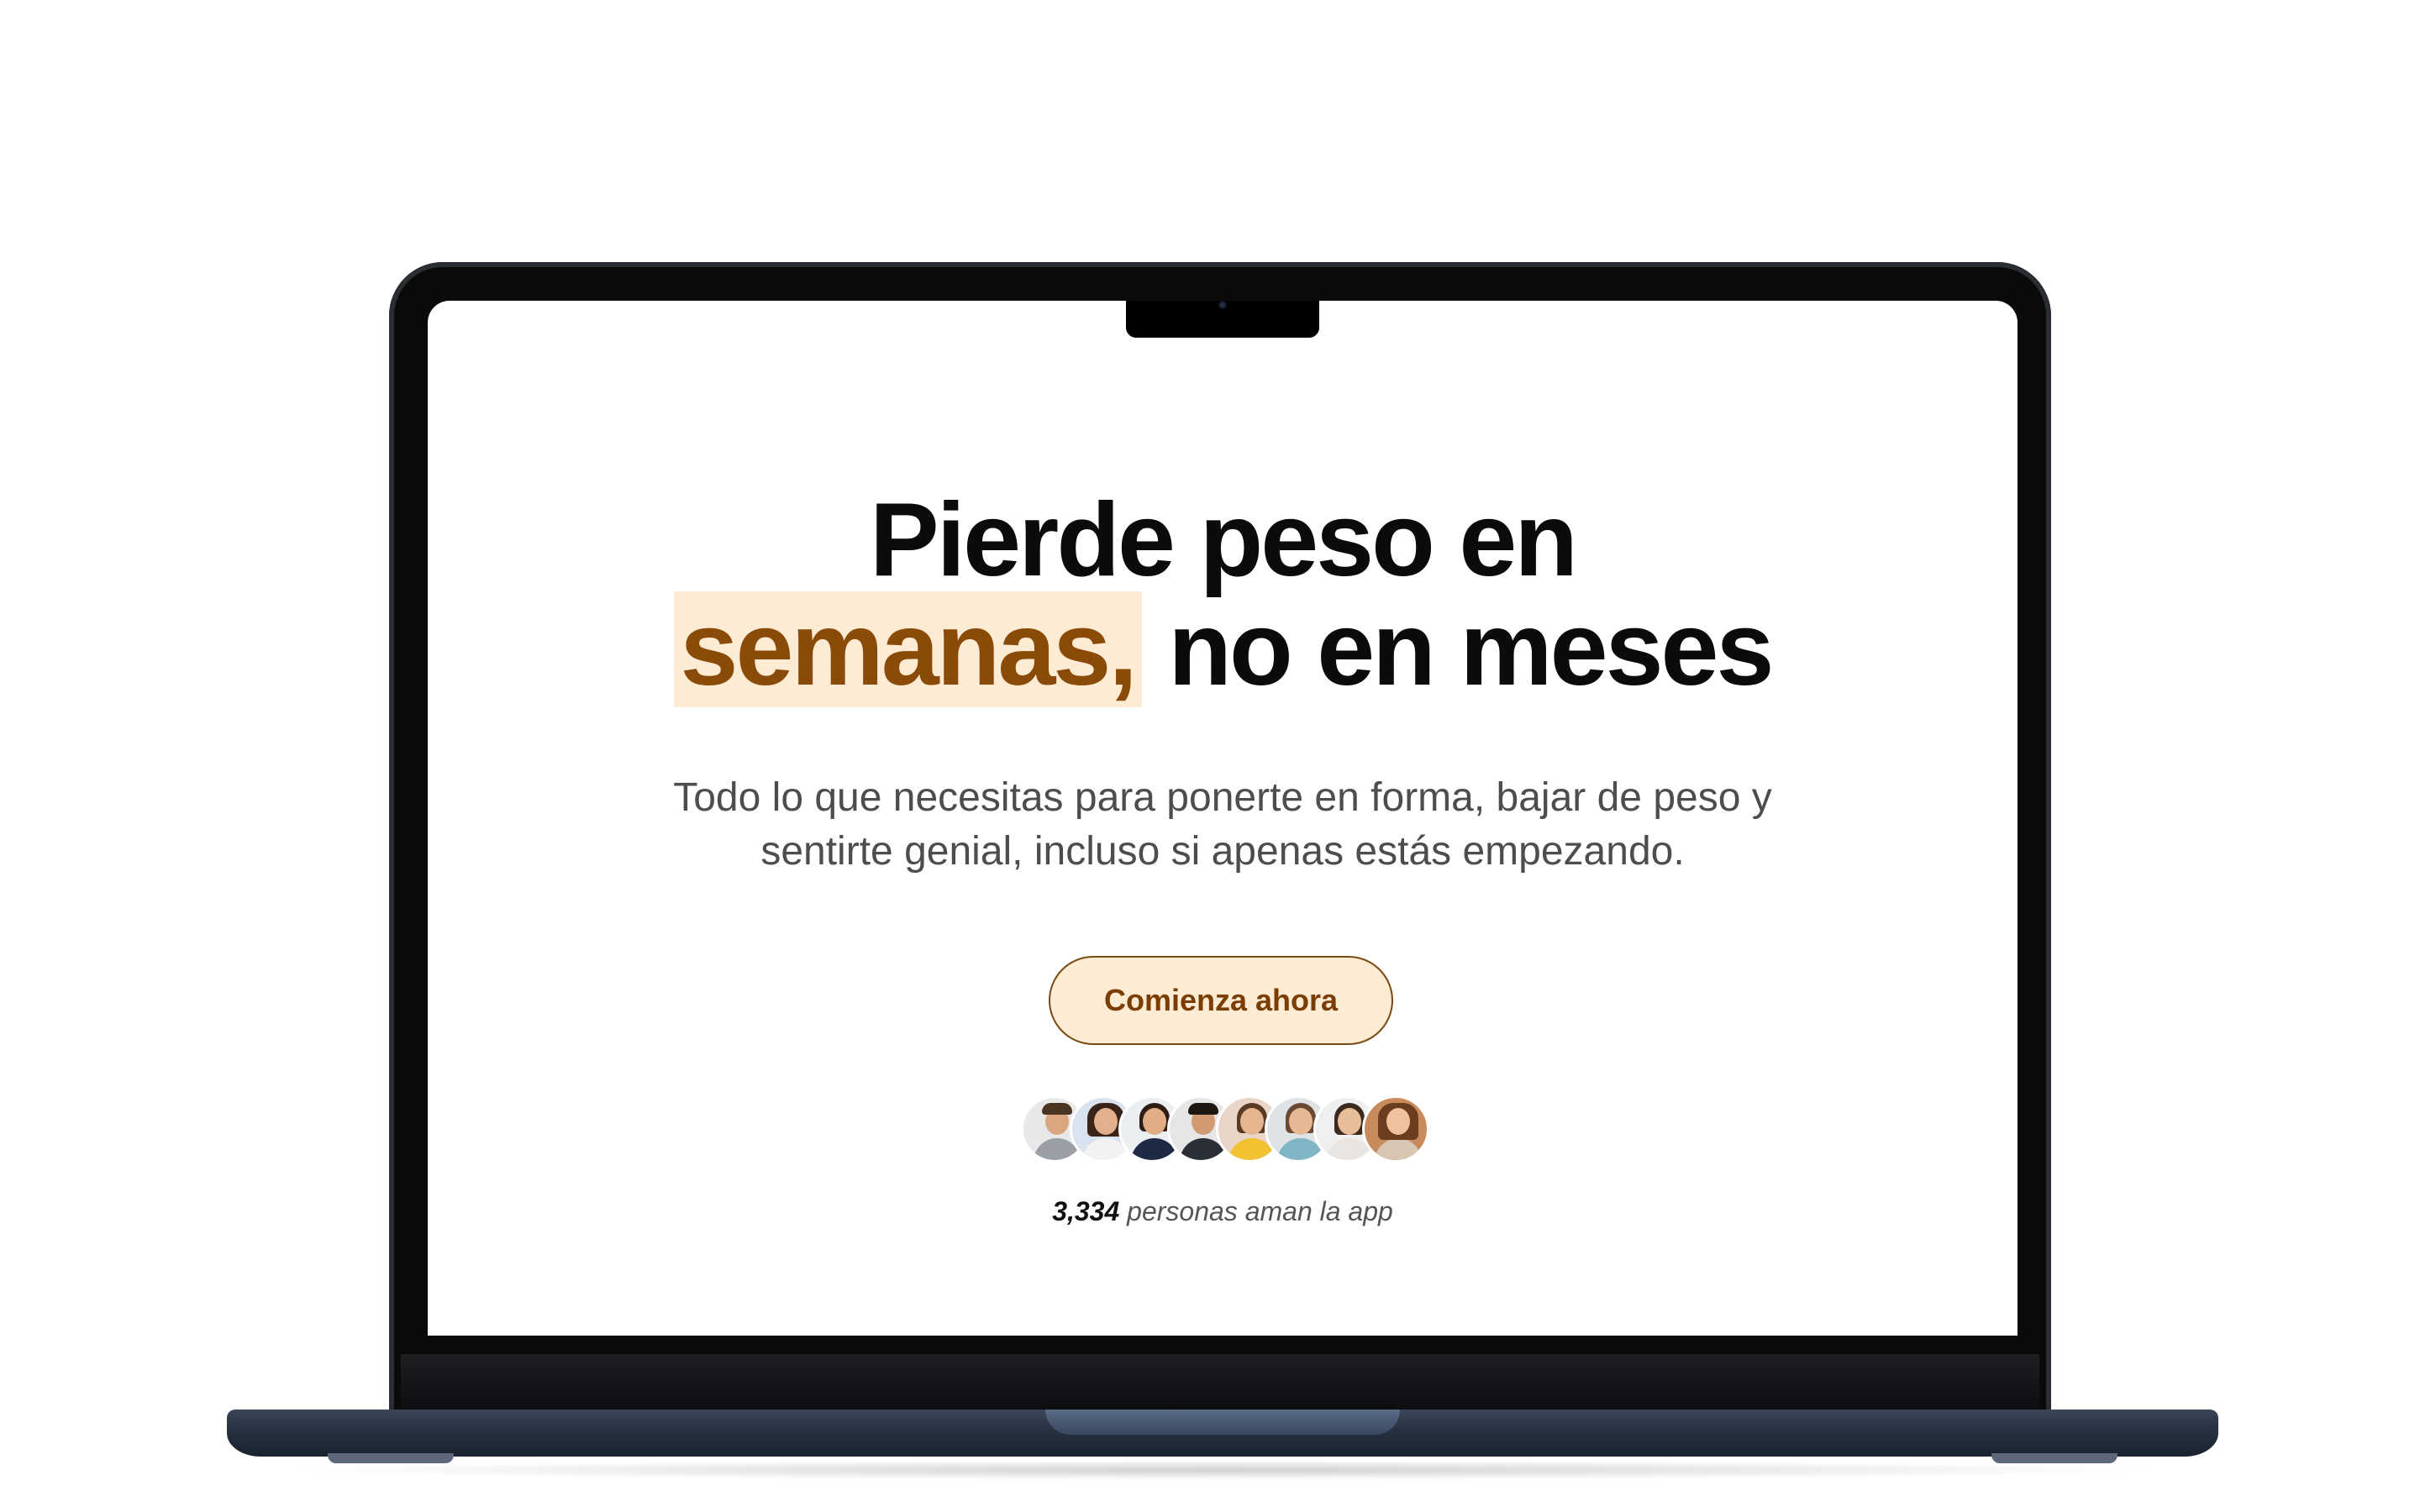 This screenshot has width=2420, height=1512. I want to click on user-avatars, so click(1225, 1130).